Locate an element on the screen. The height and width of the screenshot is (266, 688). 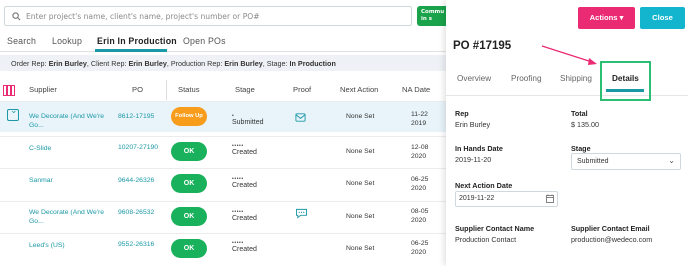
active-tab-indicator is located at coordinates (131, 50).